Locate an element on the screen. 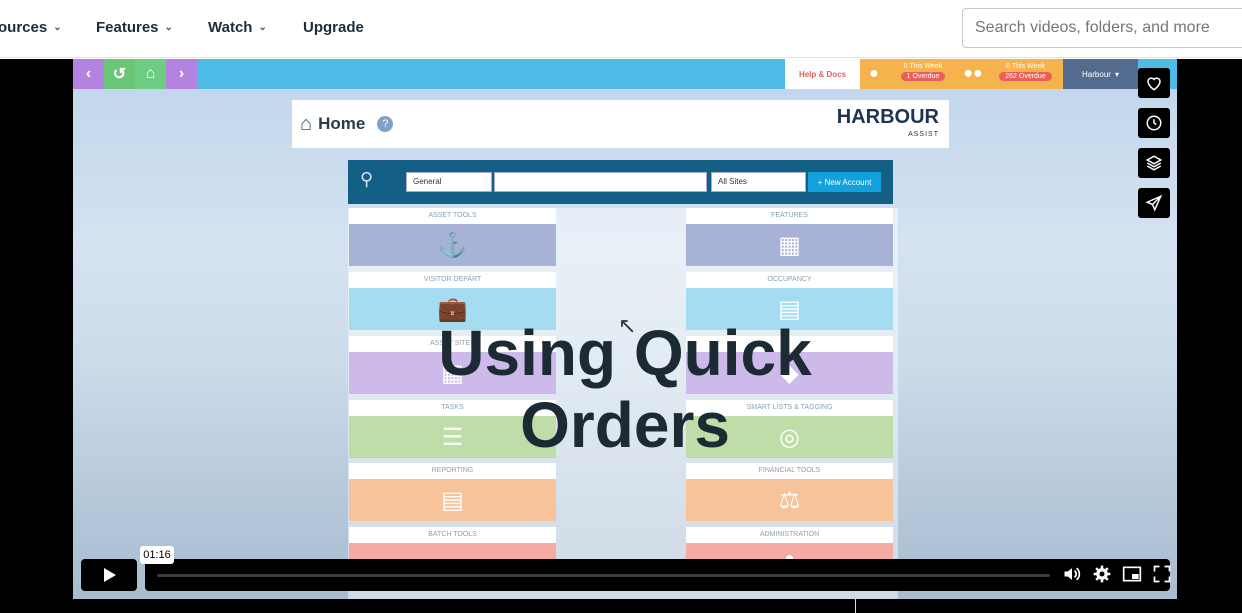 The height and width of the screenshot is (613, 1242). nav-upgrade-label: Upgrade is located at coordinates (333, 27).